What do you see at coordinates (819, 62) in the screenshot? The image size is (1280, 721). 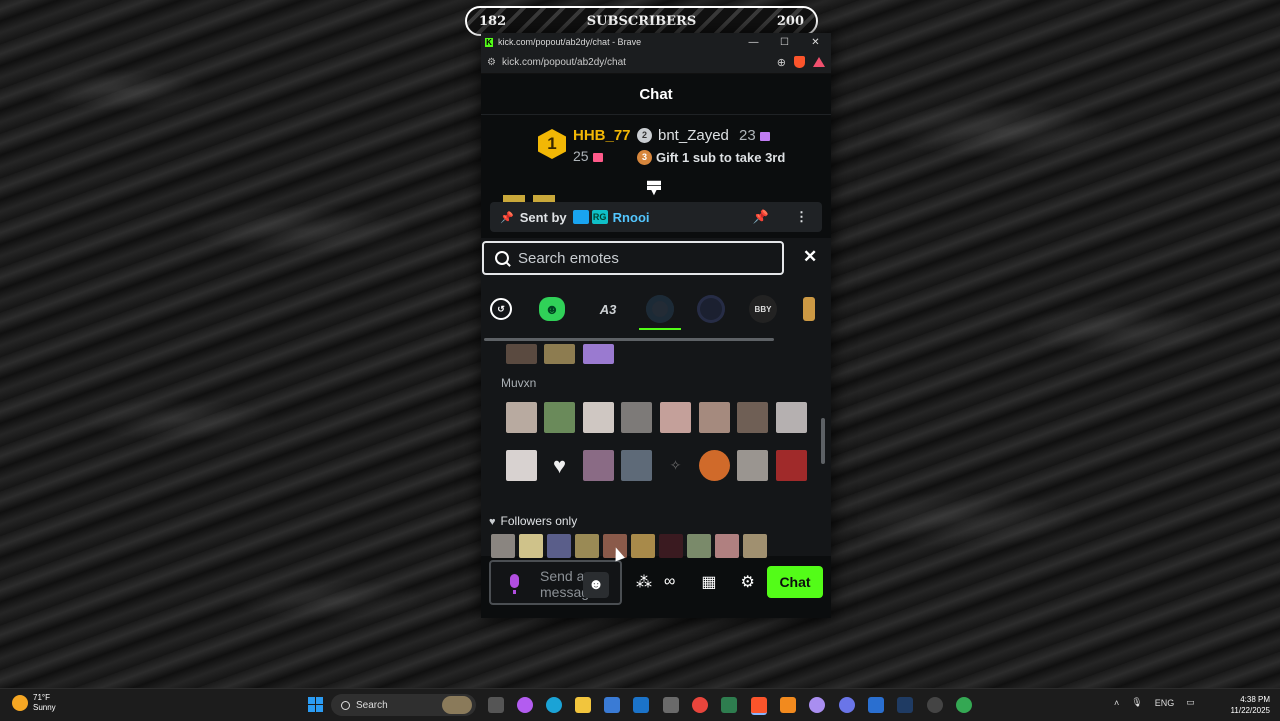 I see `brave-rewards-icon` at bounding box center [819, 62].